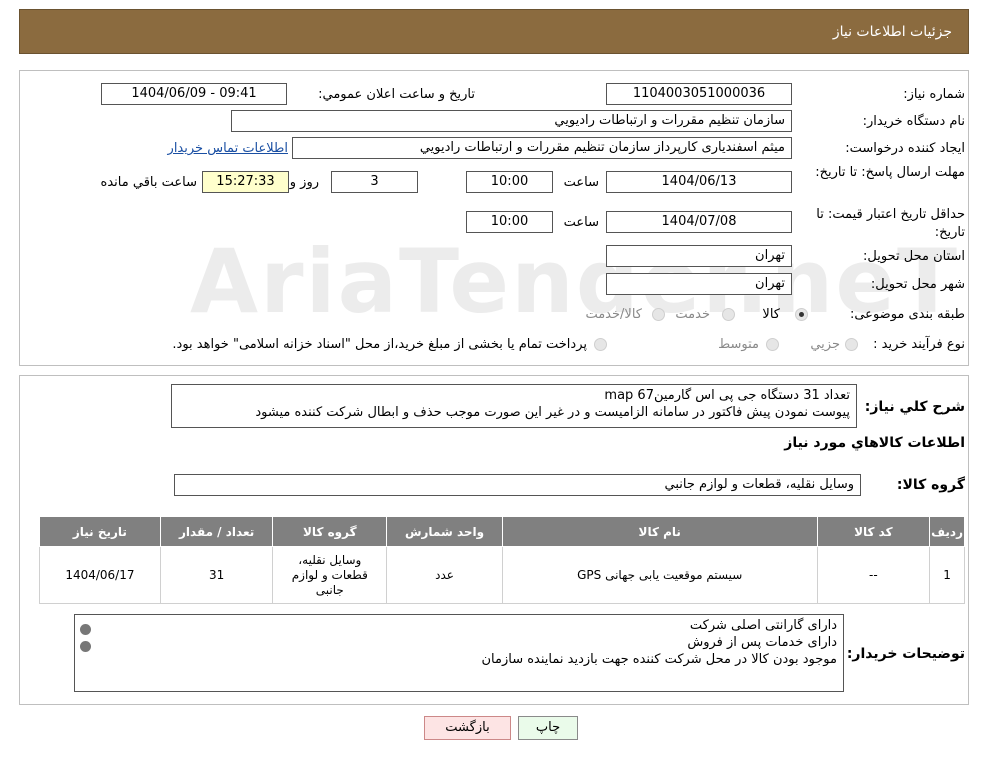 This screenshot has height=760, width=985. Describe the element at coordinates (873, 575) in the screenshot. I see `cell-goods-code: --` at that location.